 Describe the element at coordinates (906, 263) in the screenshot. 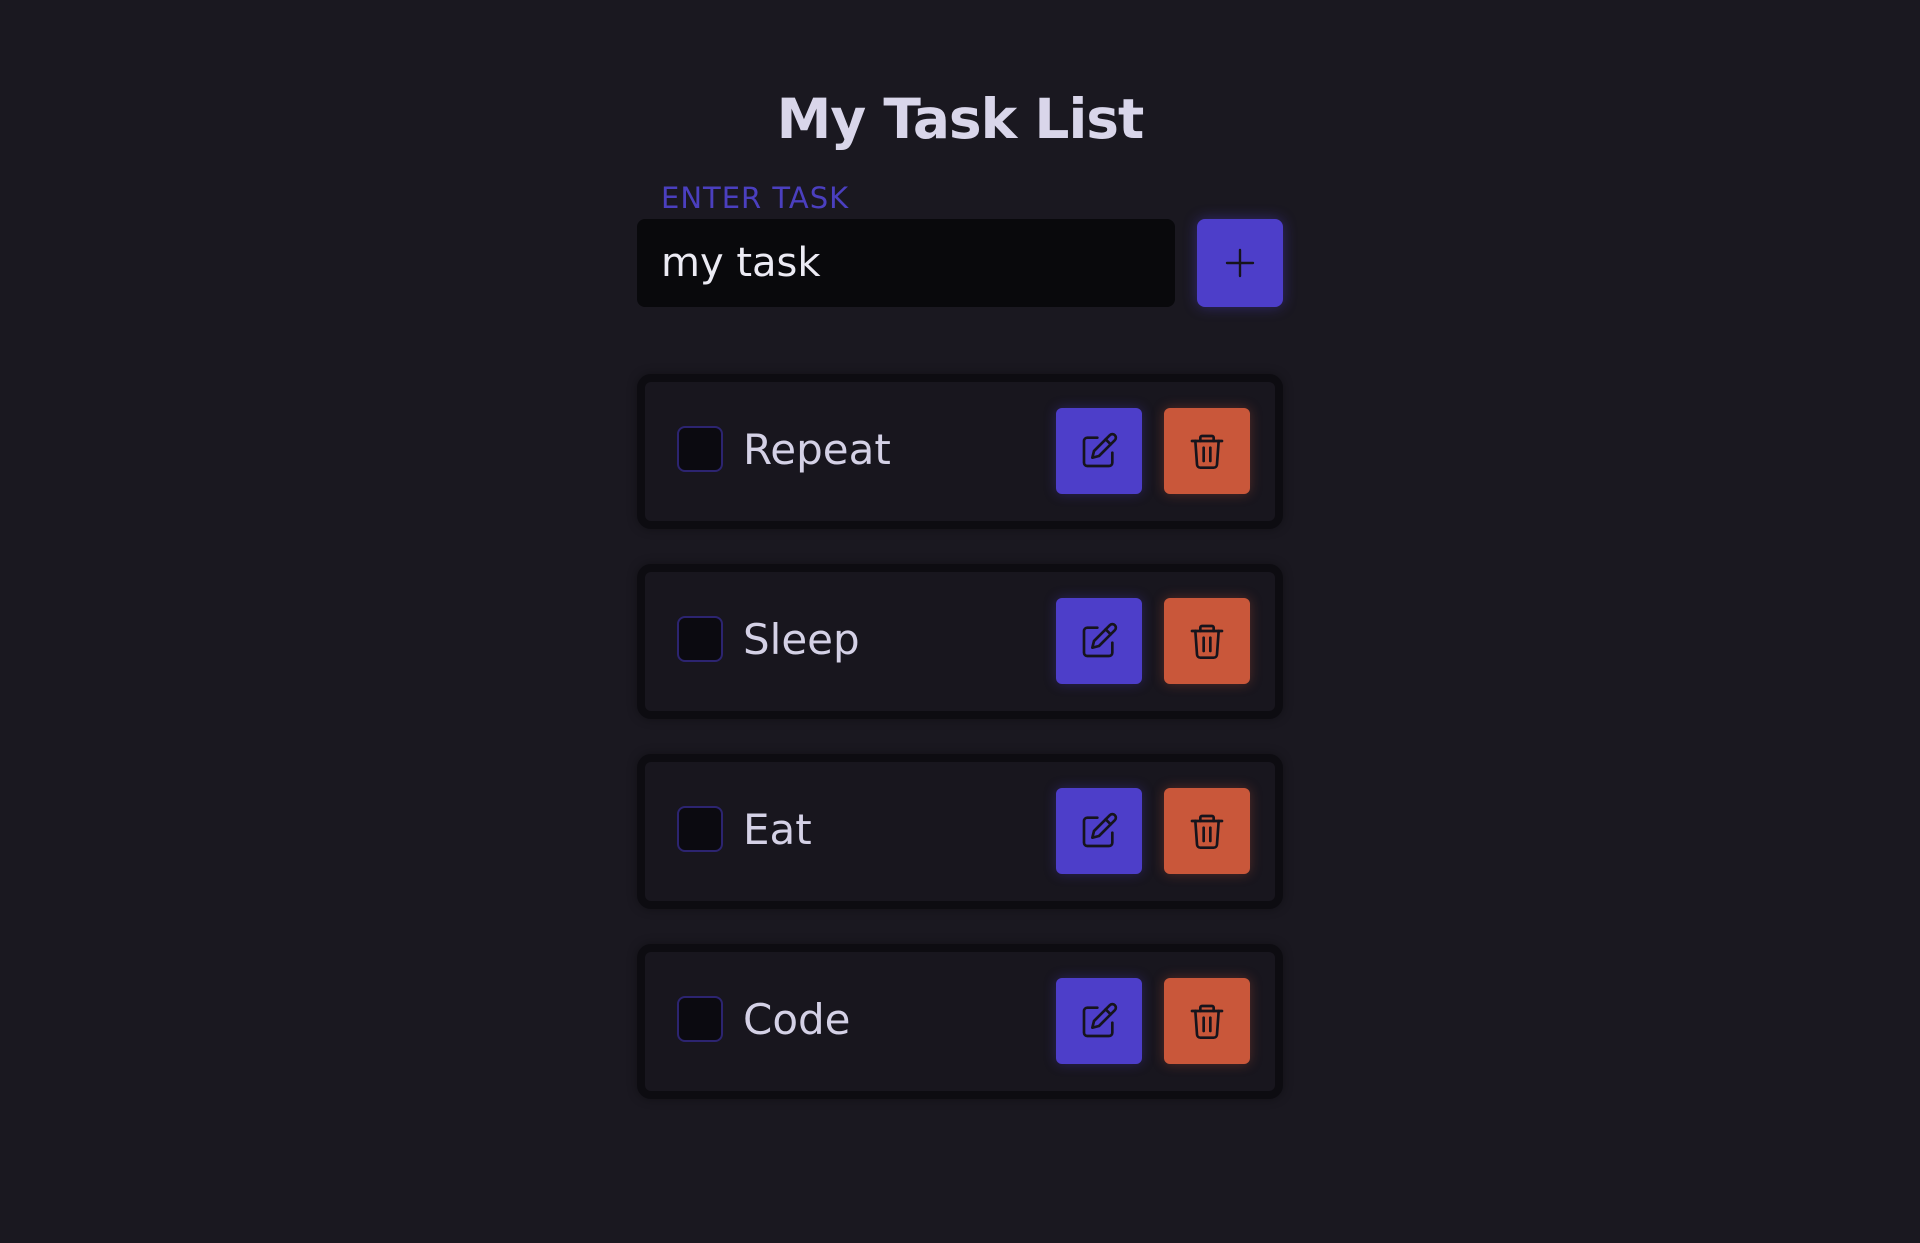

I see `task-input` at that location.